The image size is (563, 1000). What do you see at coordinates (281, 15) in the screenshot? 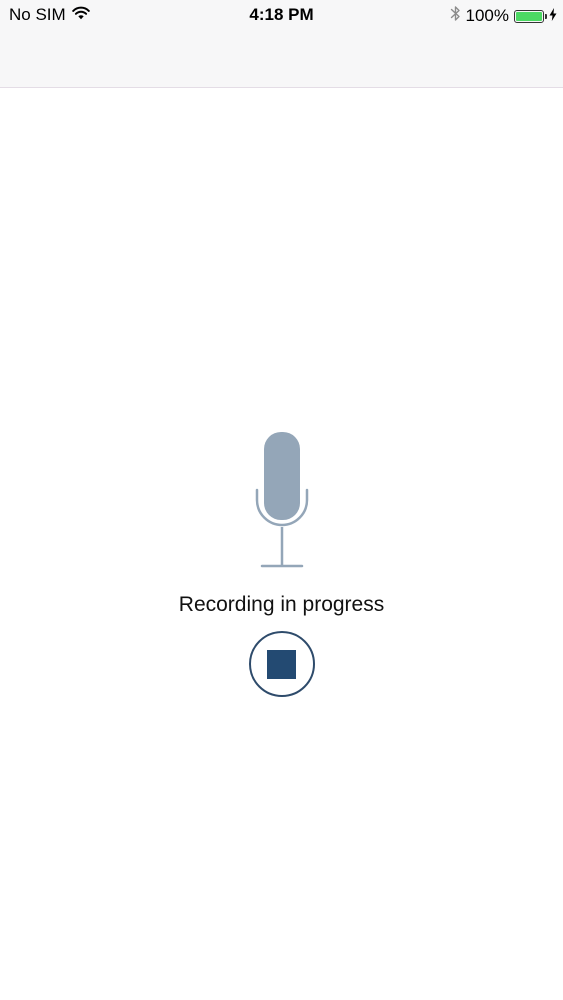
I see `status-bar: No SIM 4:18 PM 100%` at bounding box center [281, 15].